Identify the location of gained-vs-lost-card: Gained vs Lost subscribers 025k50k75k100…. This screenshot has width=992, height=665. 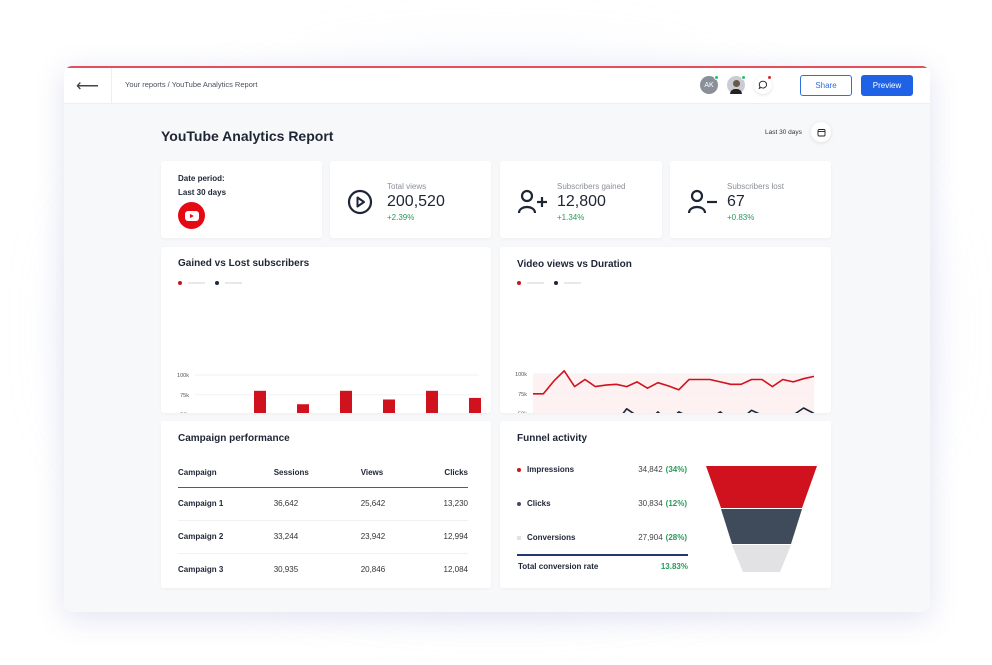
(326, 330).